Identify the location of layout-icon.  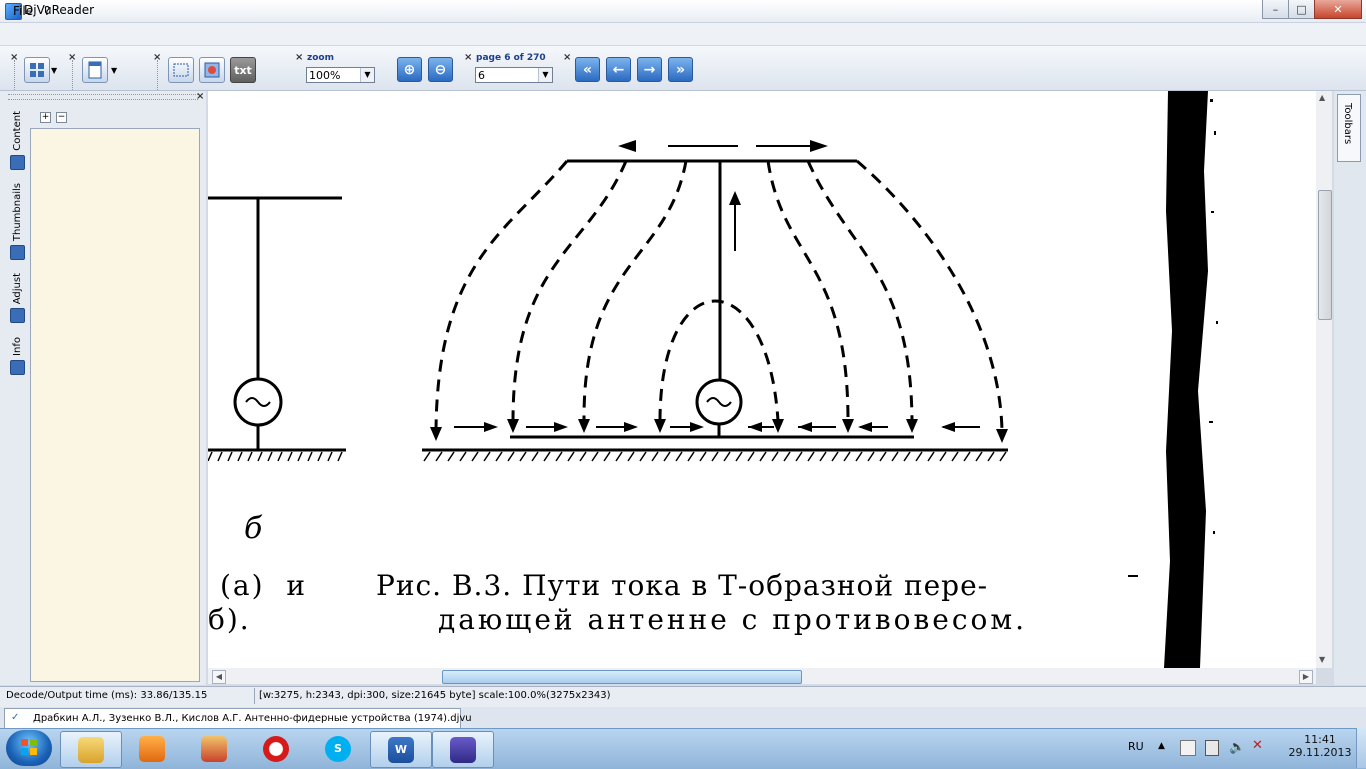
(37, 70).